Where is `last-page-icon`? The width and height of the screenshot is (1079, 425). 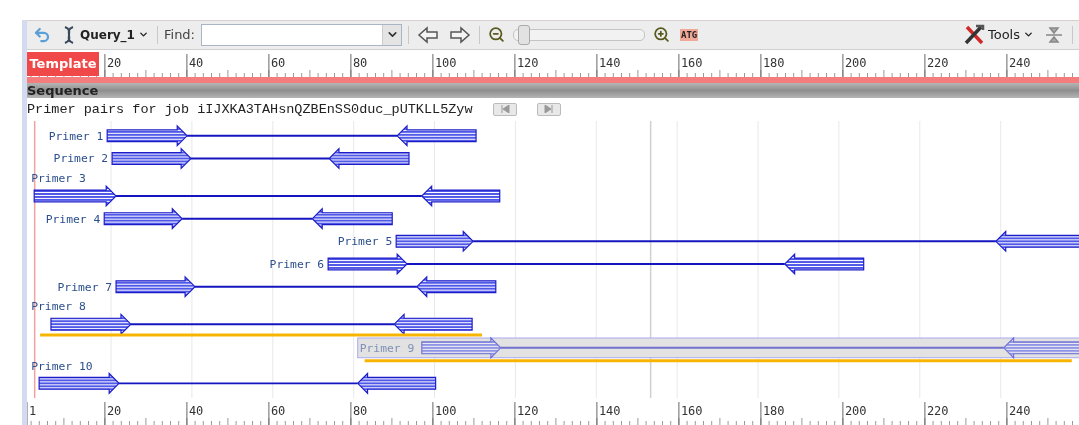
last-page-icon is located at coordinates (548, 109).